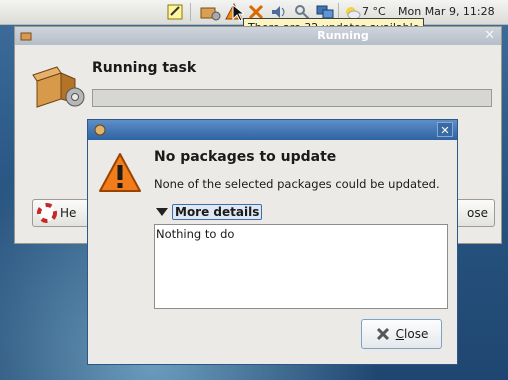  I want to click on dialog-close-button: Close, so click(401, 334).